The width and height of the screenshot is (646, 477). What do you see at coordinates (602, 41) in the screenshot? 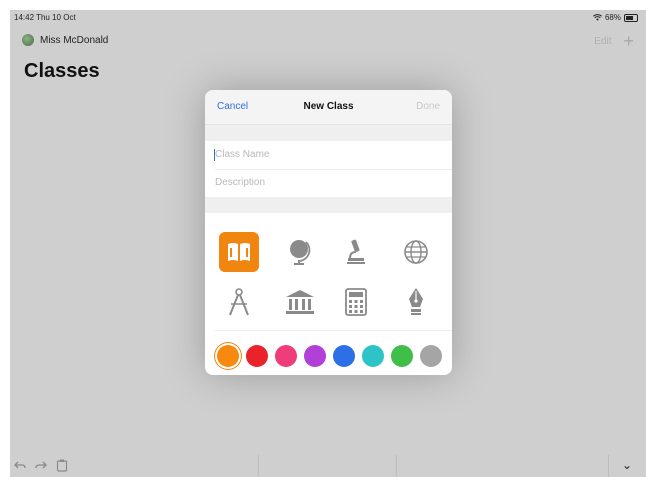
I see `edit-button: Edit` at bounding box center [602, 41].